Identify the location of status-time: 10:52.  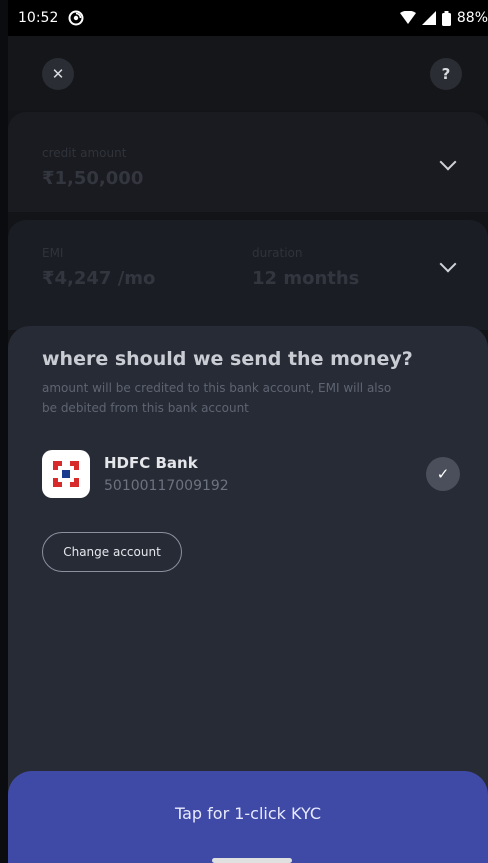
(38, 18).